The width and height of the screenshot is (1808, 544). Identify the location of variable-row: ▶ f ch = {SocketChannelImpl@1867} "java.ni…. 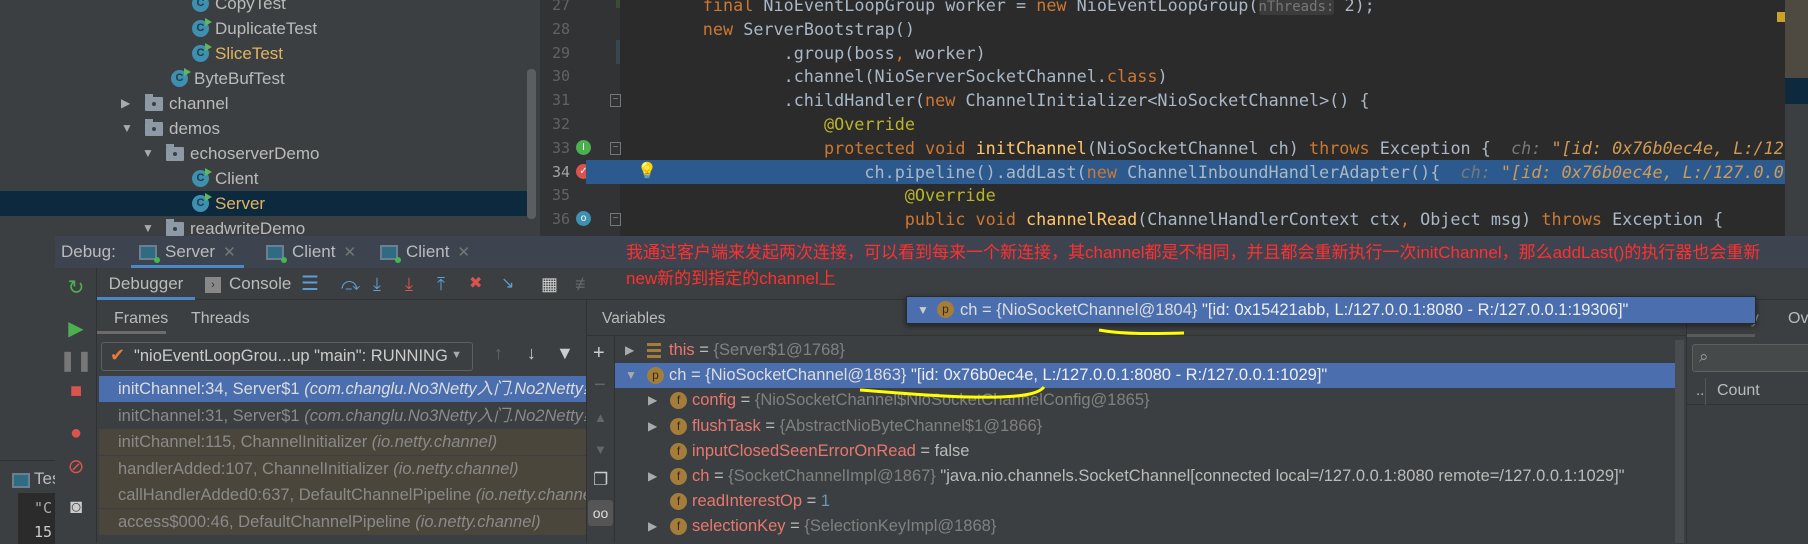
(1145, 476).